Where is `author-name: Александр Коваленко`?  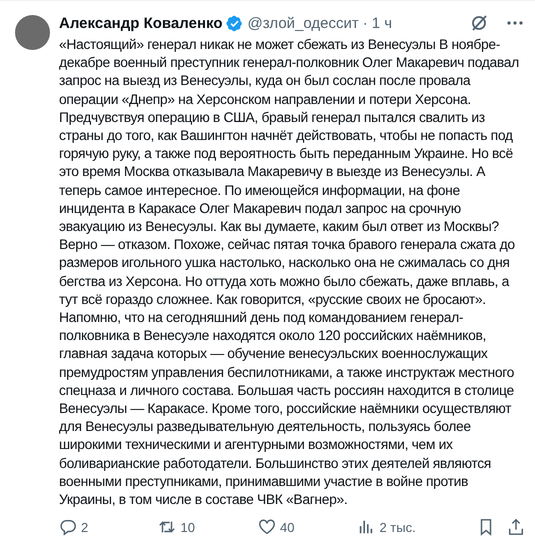 author-name: Александр Коваленко is located at coordinates (140, 23).